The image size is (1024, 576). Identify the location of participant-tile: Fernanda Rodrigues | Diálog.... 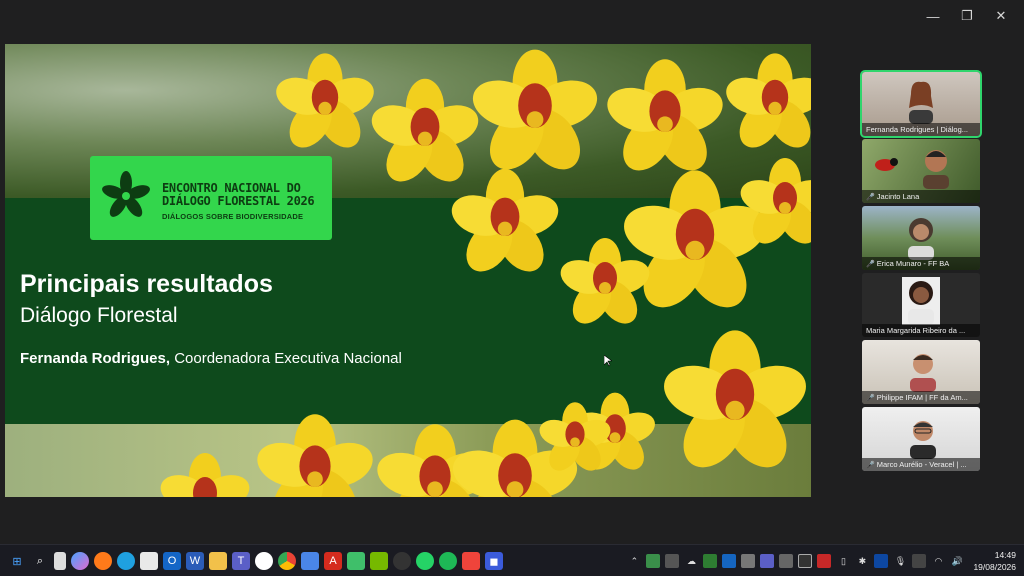
(921, 104).